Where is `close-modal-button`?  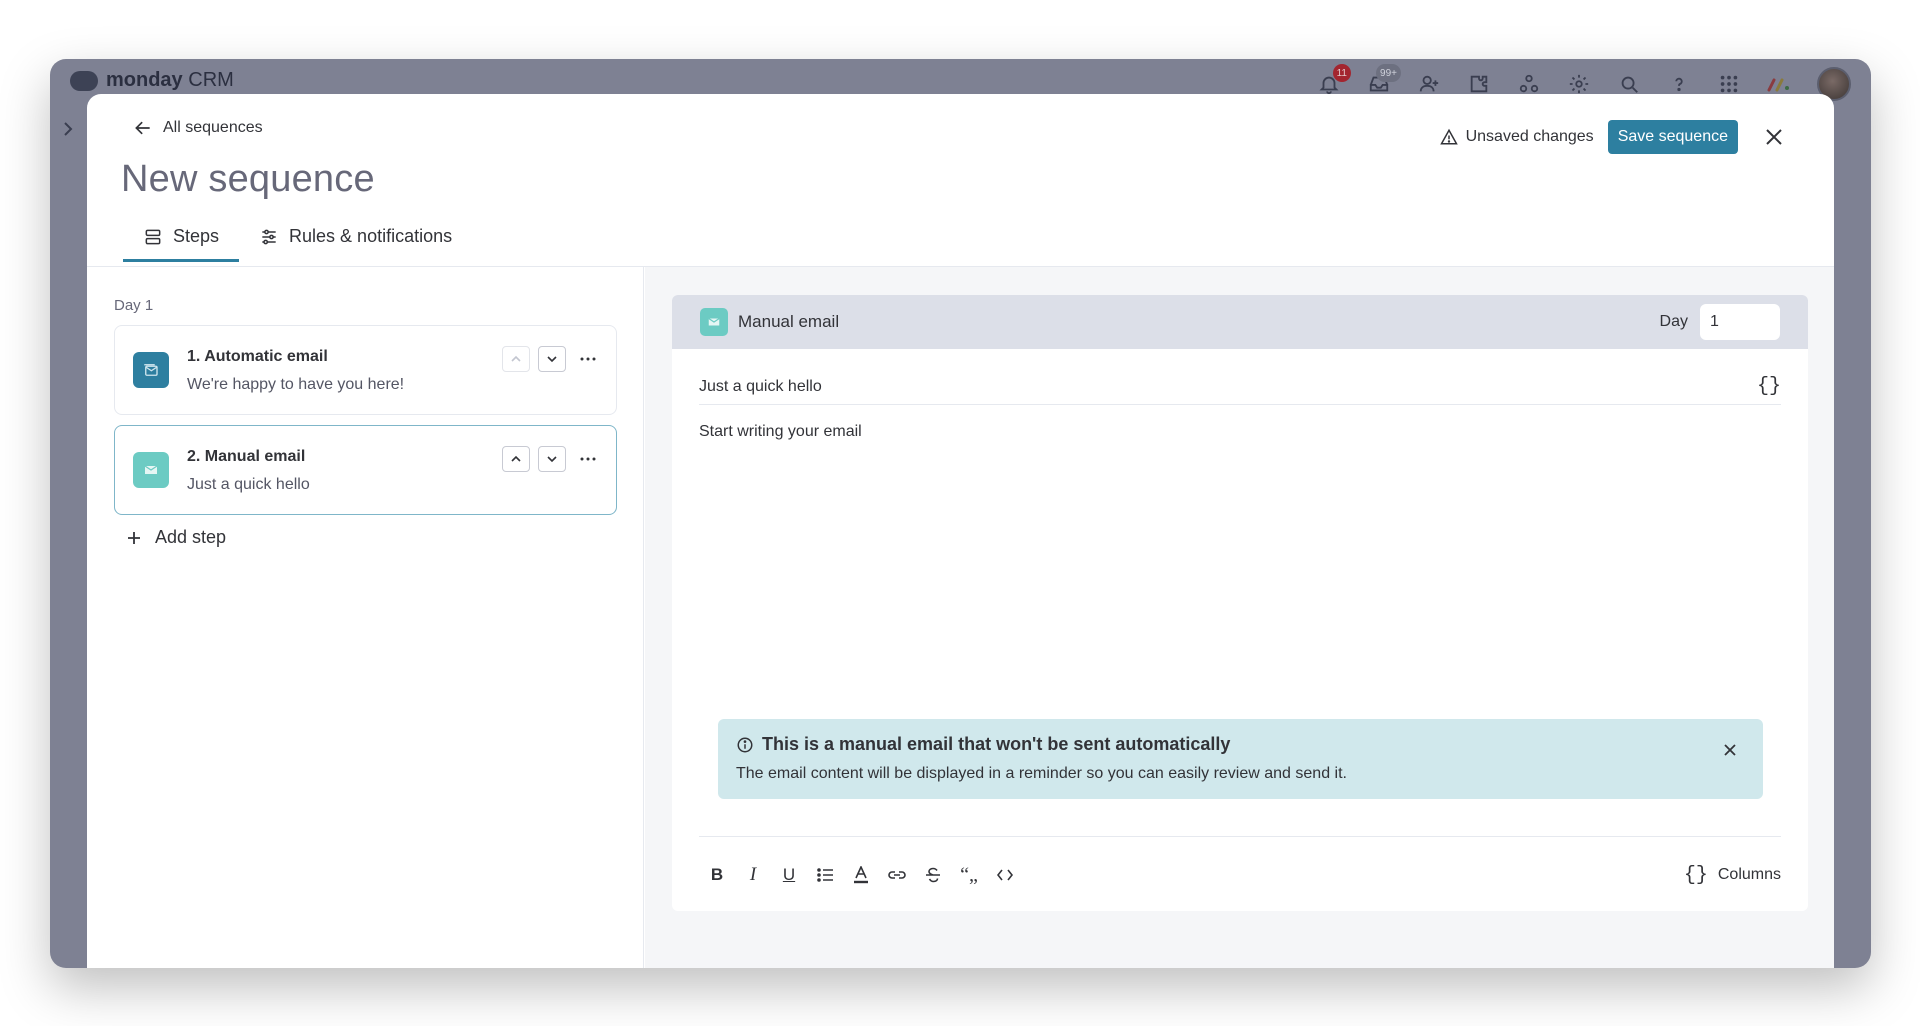 close-modal-button is located at coordinates (1774, 137).